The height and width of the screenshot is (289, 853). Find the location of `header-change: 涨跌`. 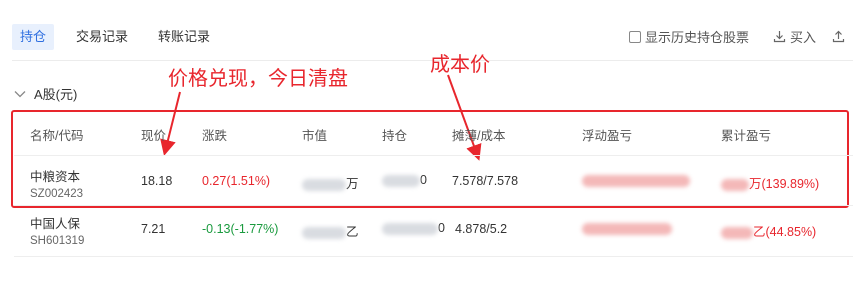

header-change: 涨跌 is located at coordinates (215, 136).